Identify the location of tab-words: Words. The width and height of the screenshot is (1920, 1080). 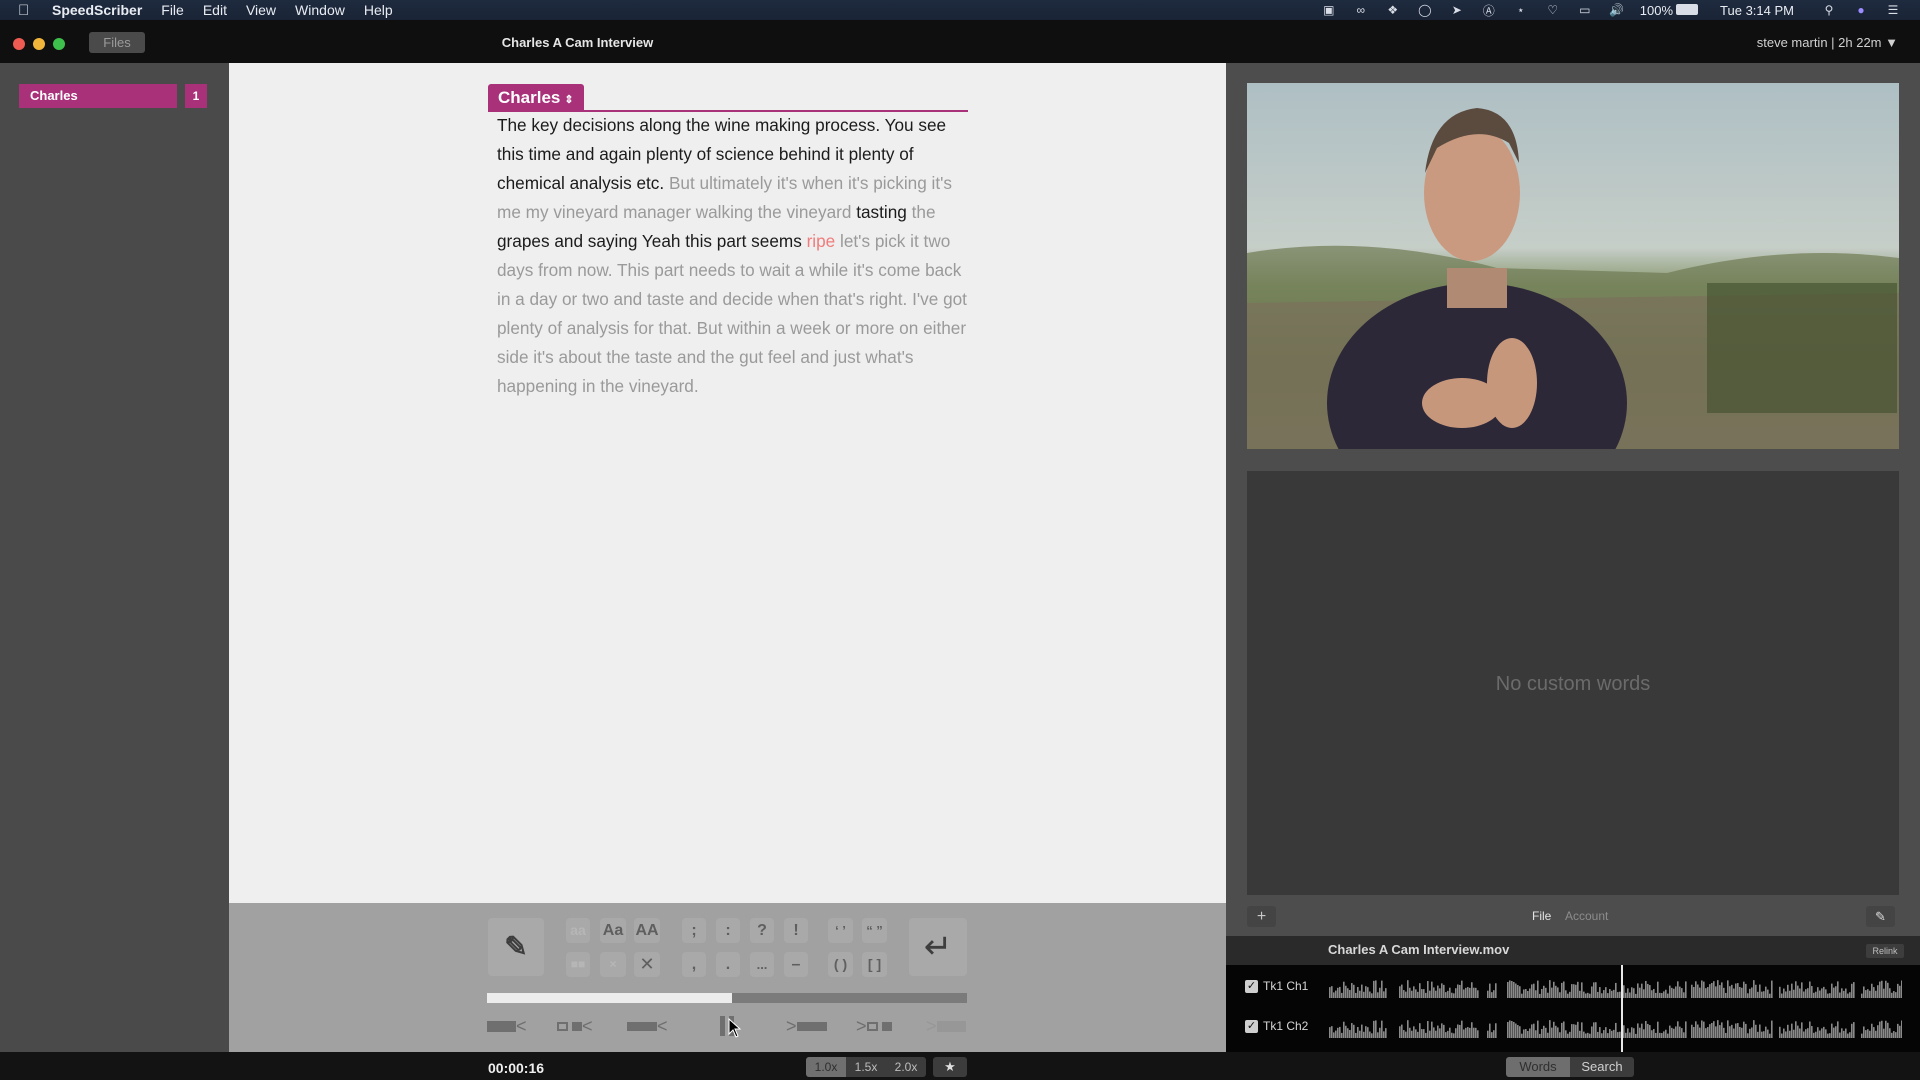
(1538, 1067).